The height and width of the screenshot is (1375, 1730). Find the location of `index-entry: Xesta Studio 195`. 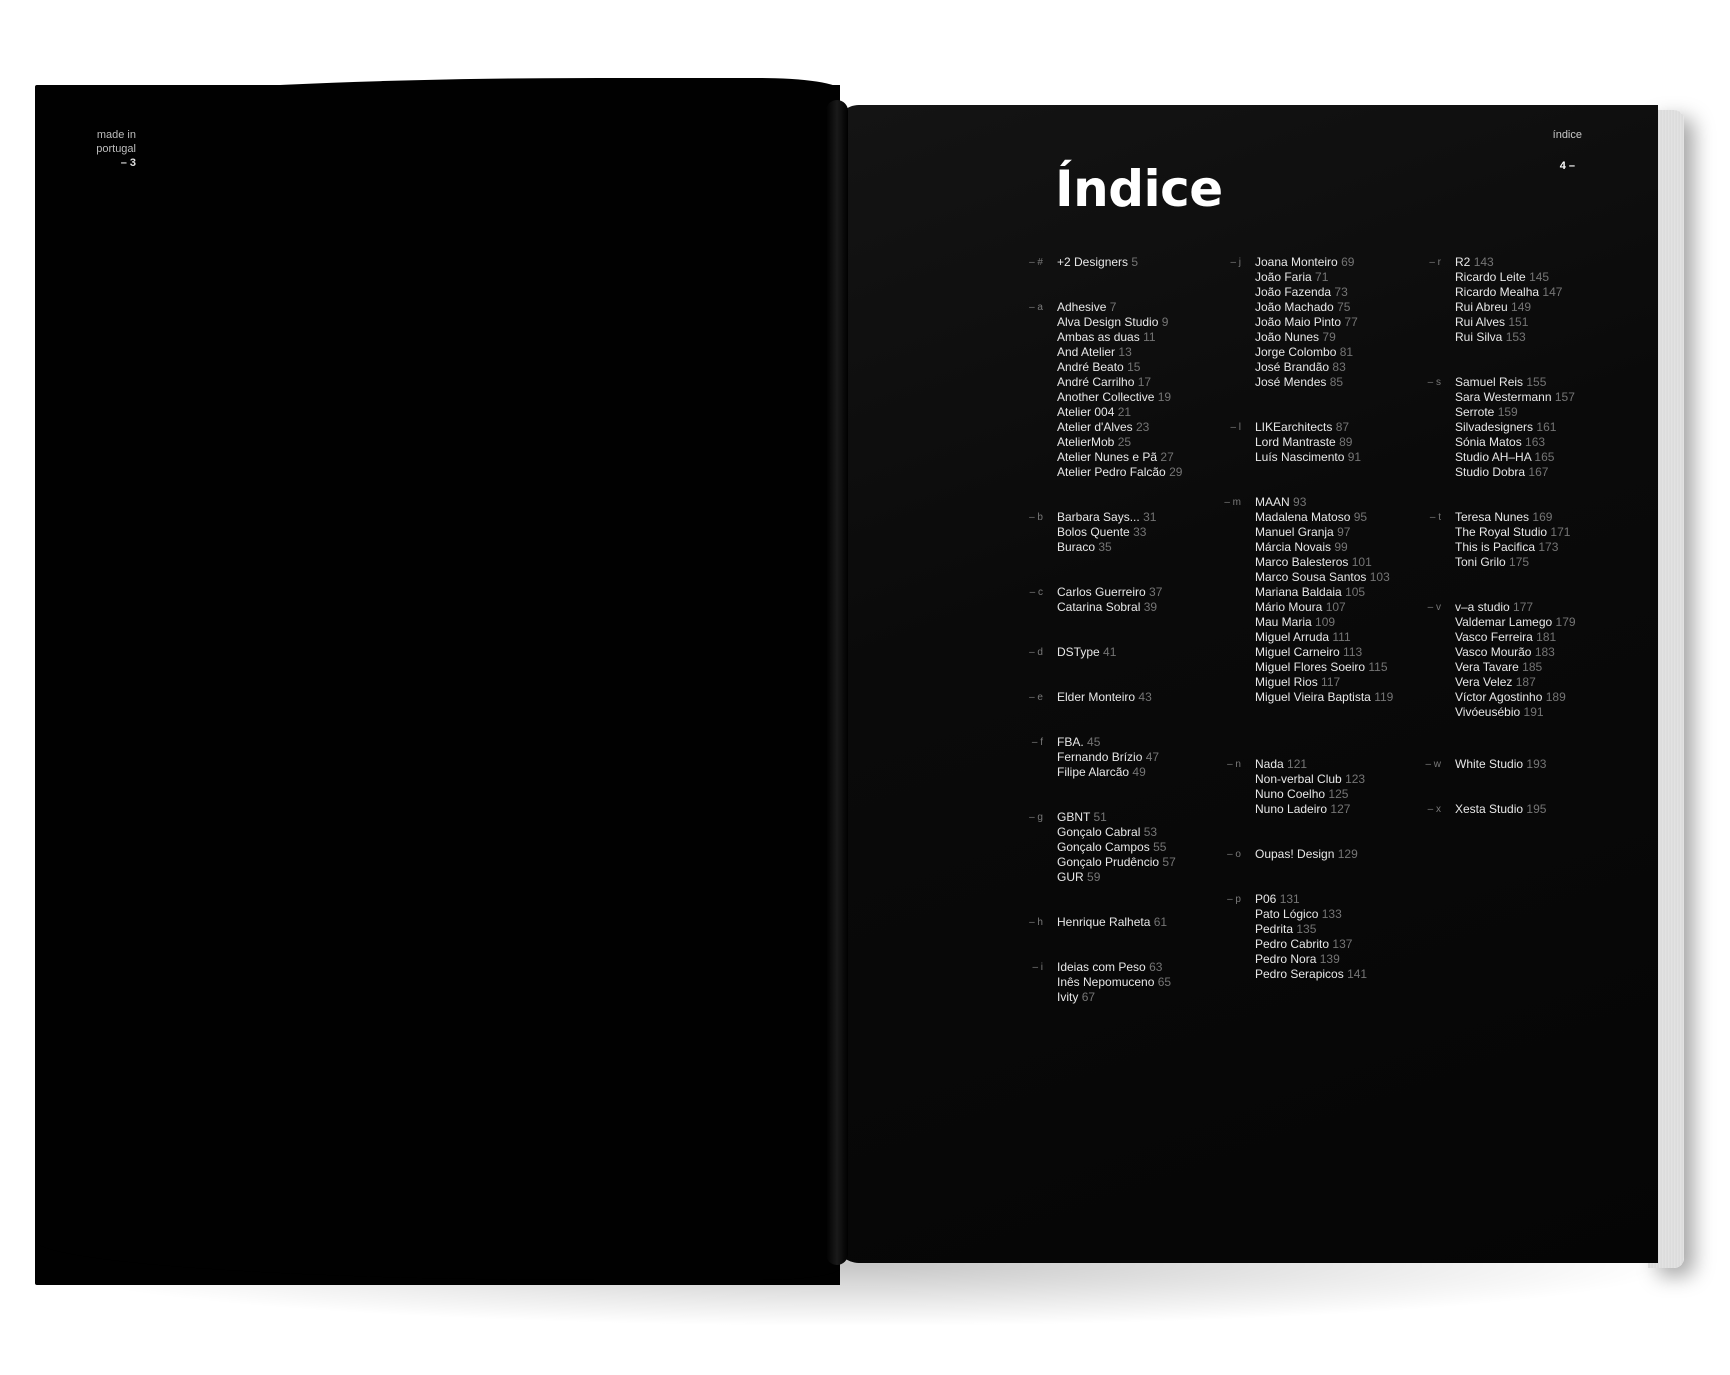

index-entry: Xesta Studio 195 is located at coordinates (1555, 809).